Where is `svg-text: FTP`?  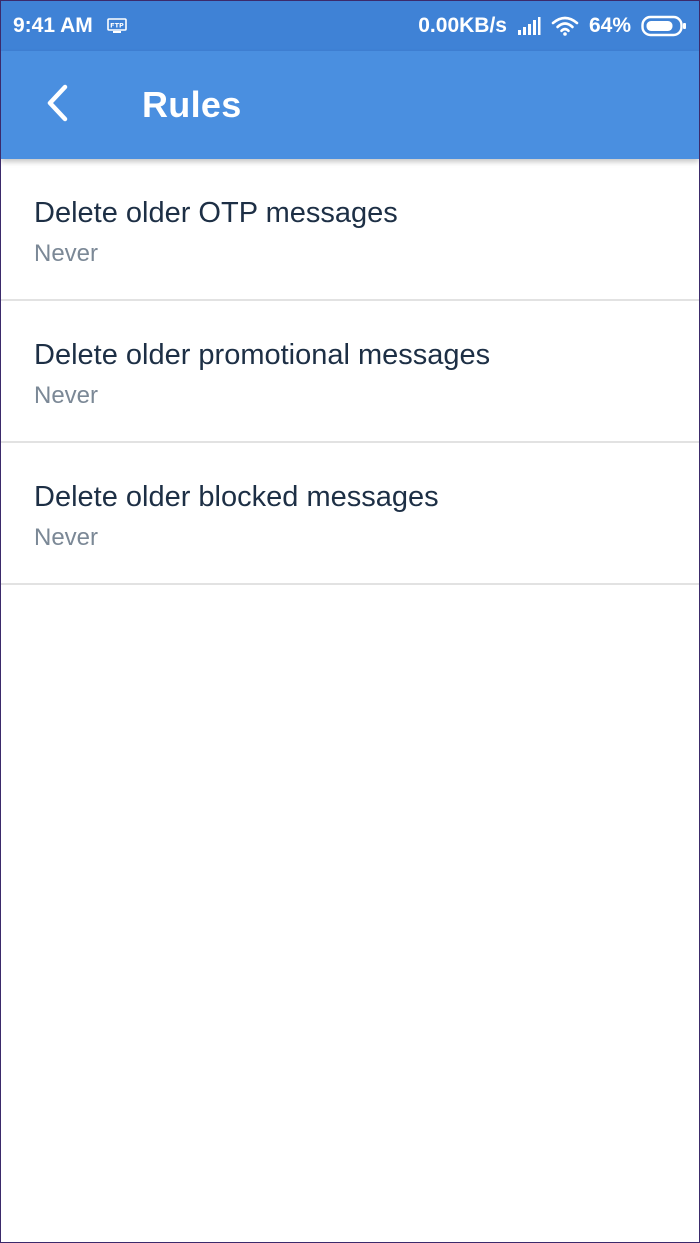 svg-text: FTP is located at coordinates (117, 26).